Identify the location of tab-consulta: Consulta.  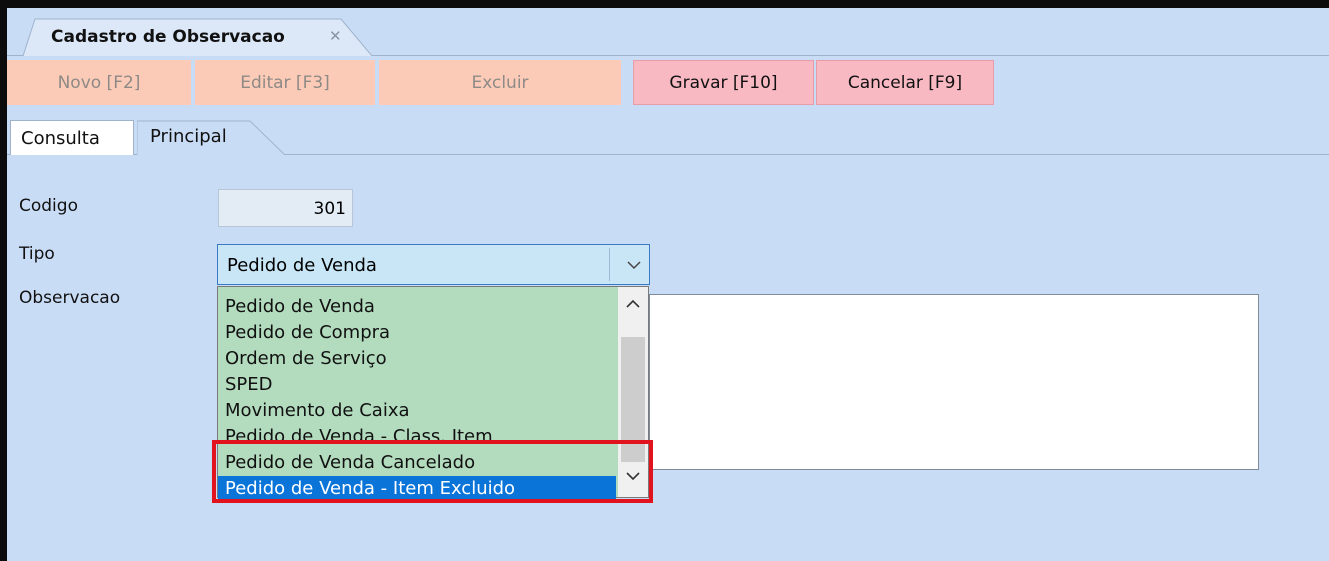
(72, 137).